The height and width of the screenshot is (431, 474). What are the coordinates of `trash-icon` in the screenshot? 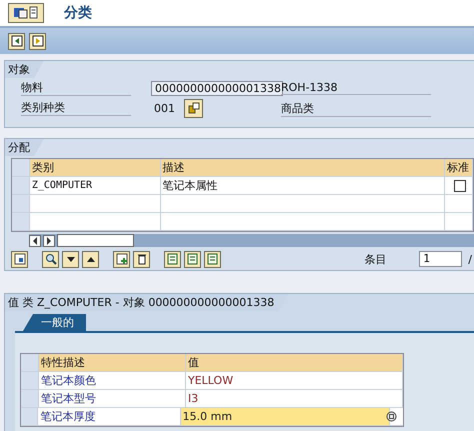 It's located at (142, 259).